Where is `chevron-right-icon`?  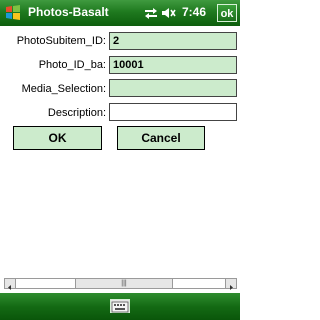 chevron-right-icon is located at coordinates (231, 287).